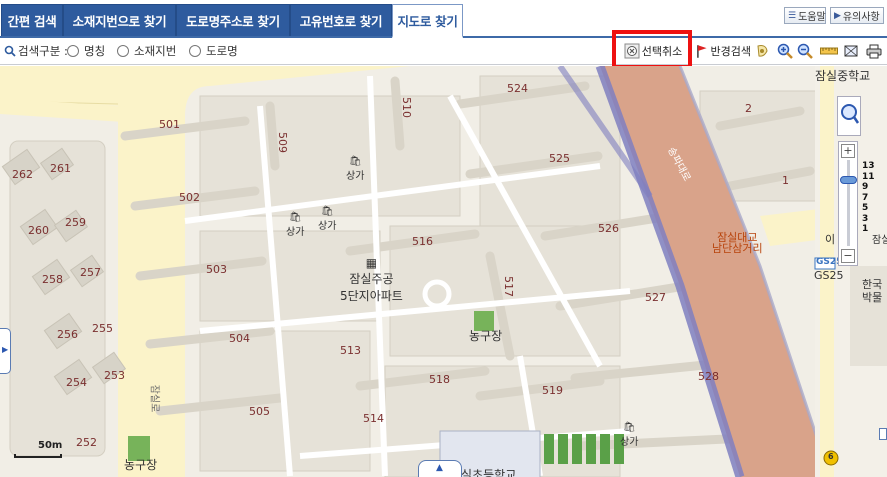  Describe the element at coordinates (785, 180) in the screenshot. I see `lot-label: 1` at that location.